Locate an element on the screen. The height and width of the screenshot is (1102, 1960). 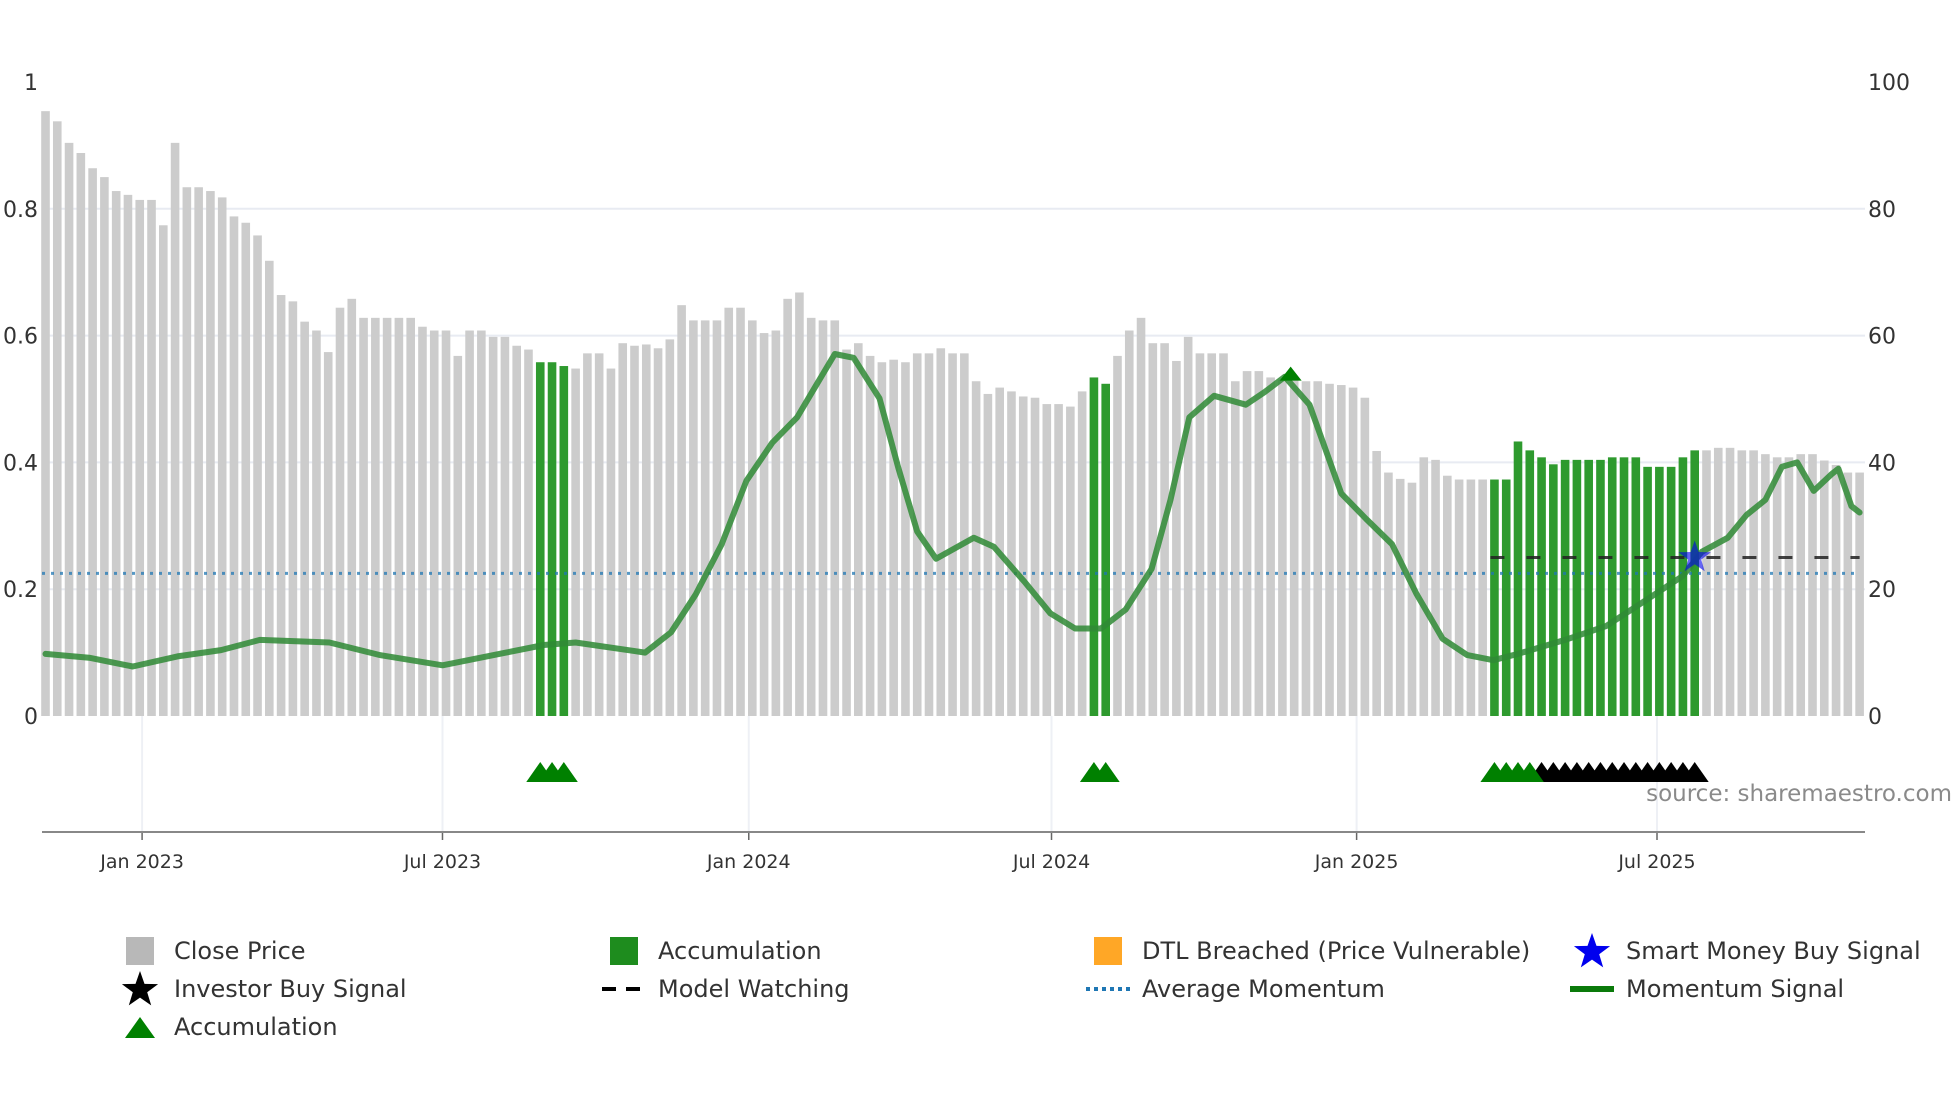
dotted-line-icon is located at coordinates (1108, 989).